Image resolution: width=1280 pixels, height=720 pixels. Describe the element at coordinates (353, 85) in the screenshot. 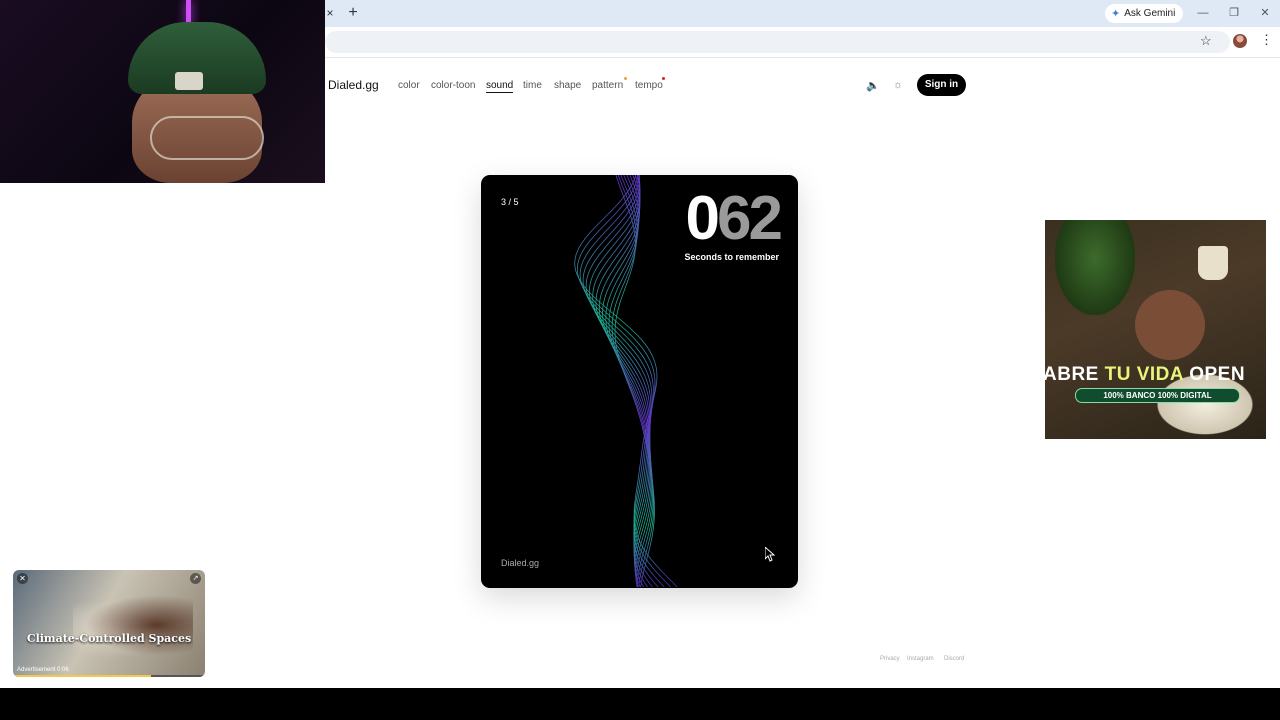

I see `site-logo: Dialed.gg` at that location.